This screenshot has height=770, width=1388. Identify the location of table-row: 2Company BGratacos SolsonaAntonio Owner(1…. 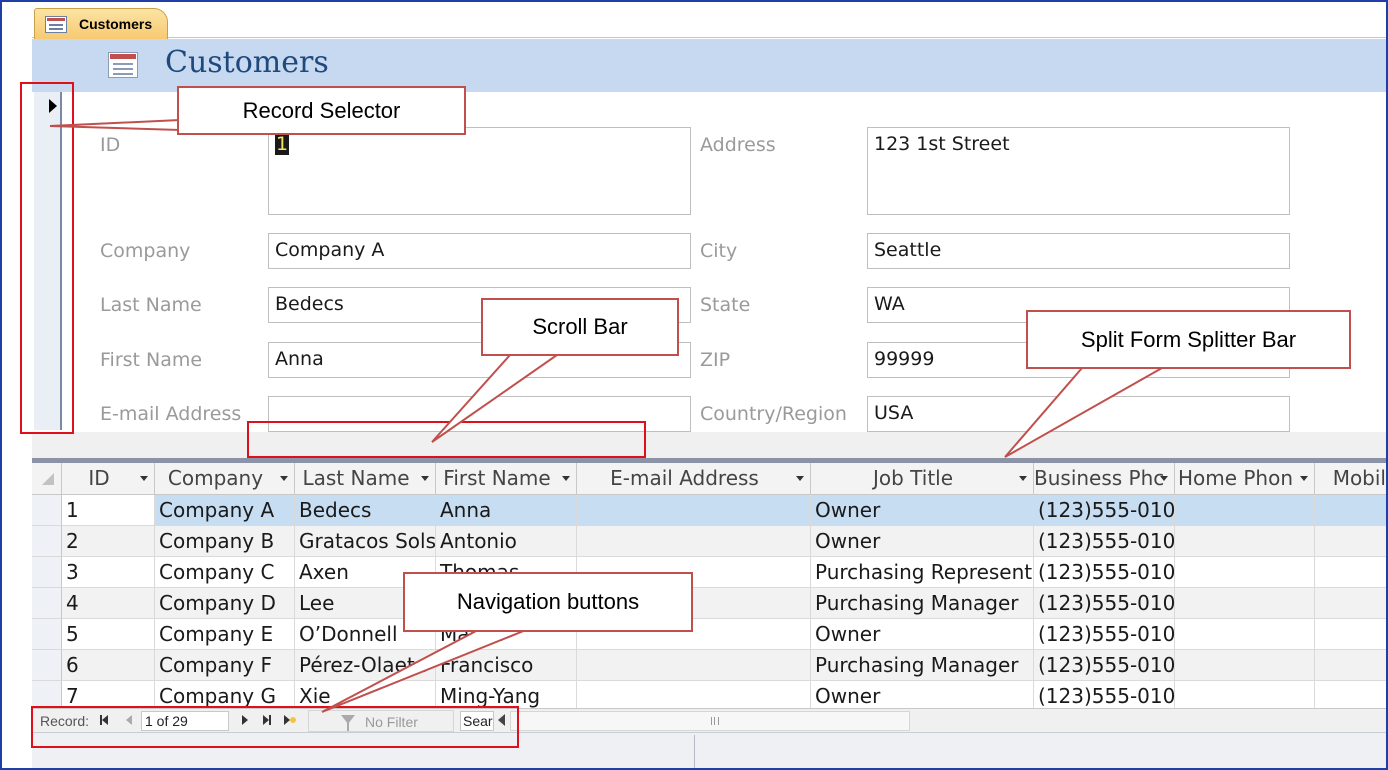
(709, 541).